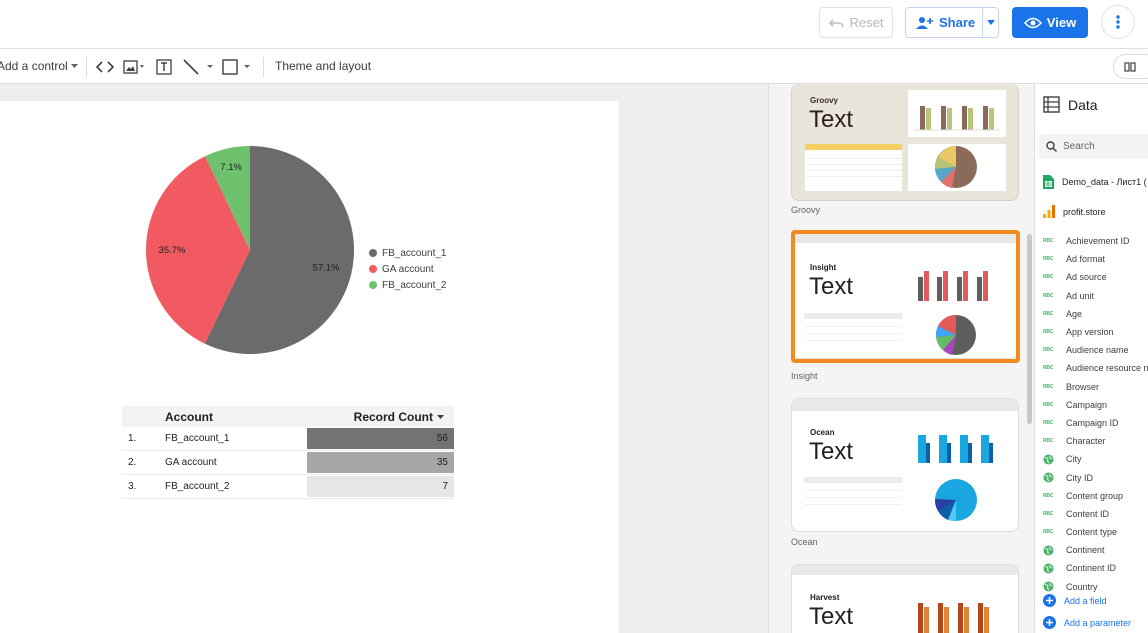 This screenshot has height=633, width=1148. I want to click on data-panel-header: Data, so click(1070, 104).